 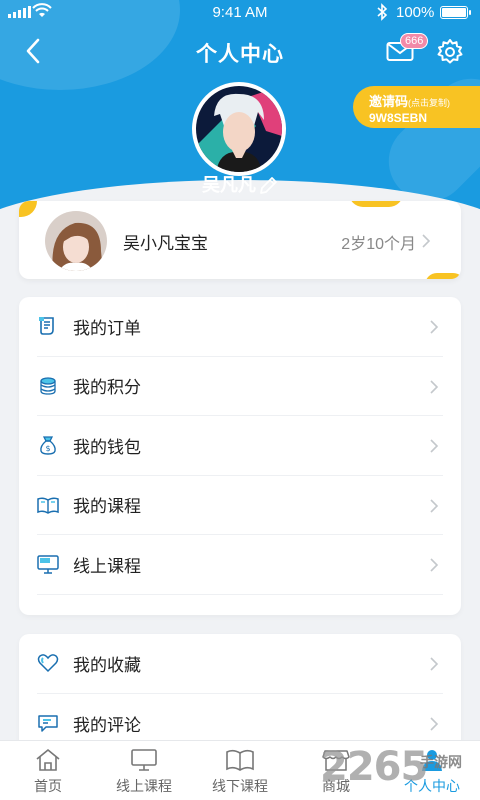 I want to click on menu-item-label: 我的订单, so click(x=107, y=328).